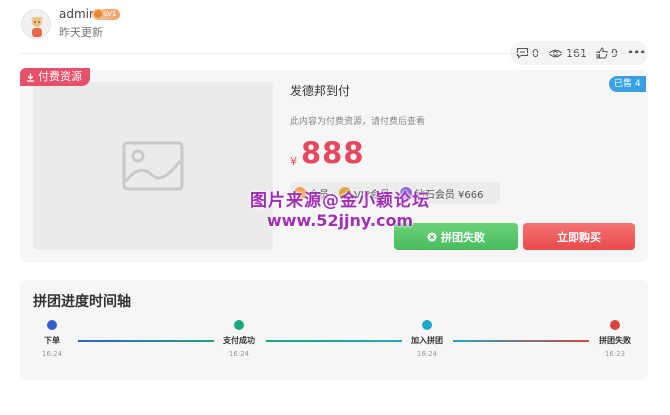  I want to click on member-label: 钻石会员 ¥666, so click(449, 195).